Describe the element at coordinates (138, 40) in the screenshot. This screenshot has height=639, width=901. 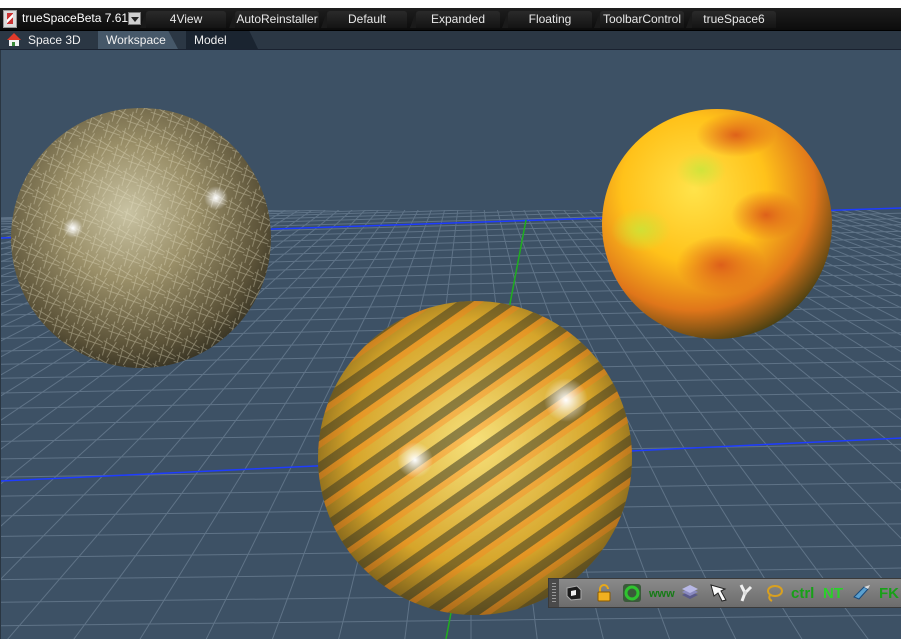
I see `tab-workspace: Workspace` at that location.